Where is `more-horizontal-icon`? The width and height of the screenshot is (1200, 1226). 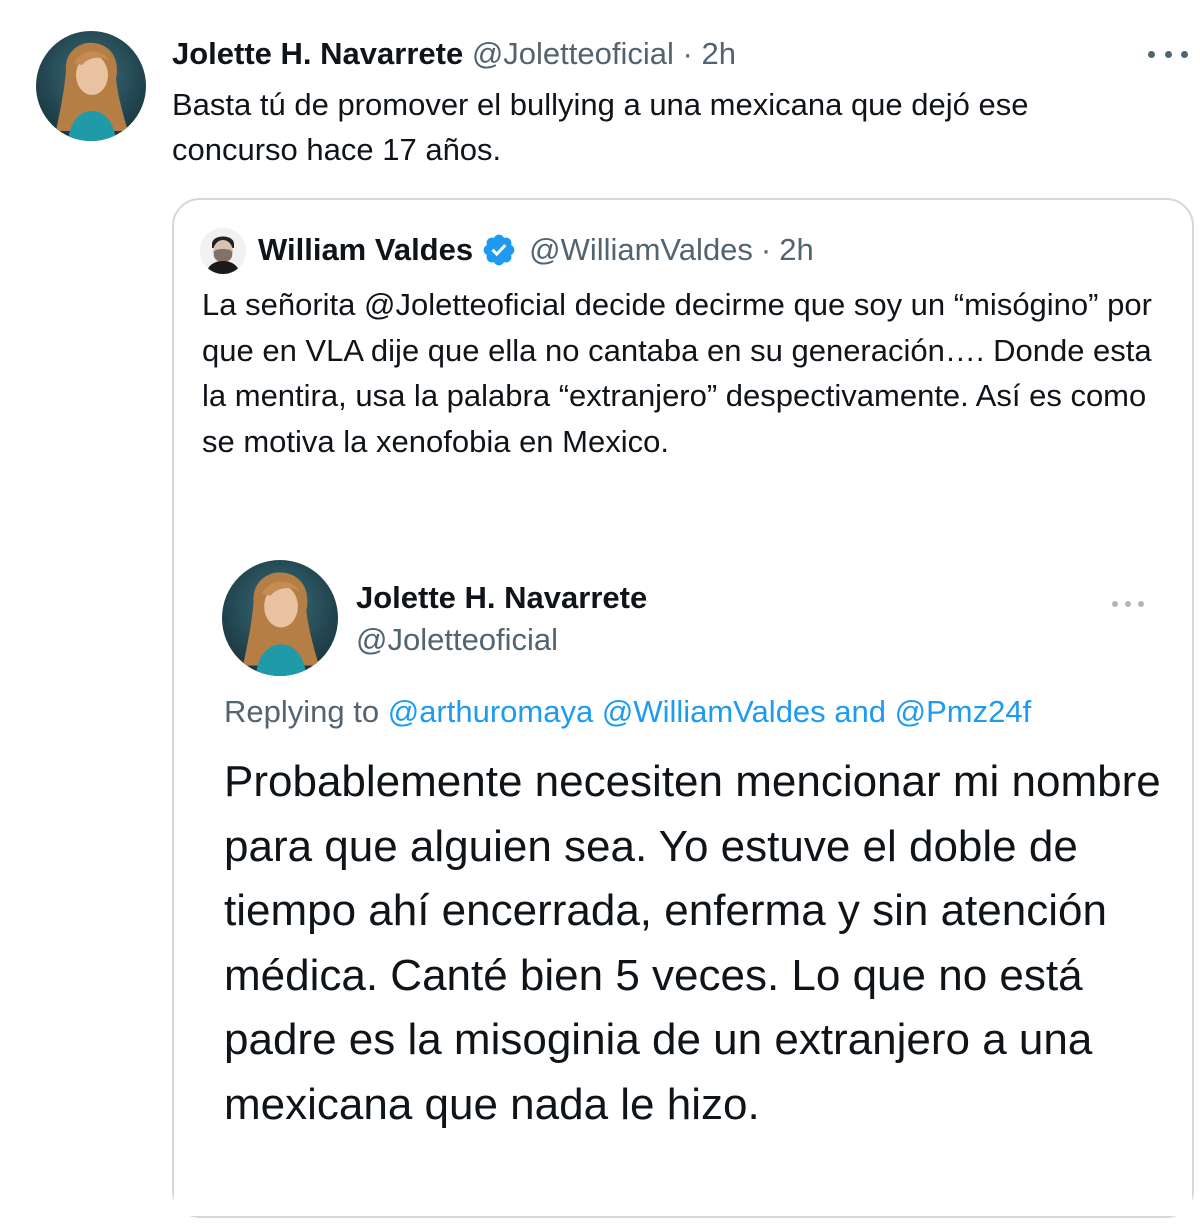
more-horizontal-icon is located at coordinates (1168, 54).